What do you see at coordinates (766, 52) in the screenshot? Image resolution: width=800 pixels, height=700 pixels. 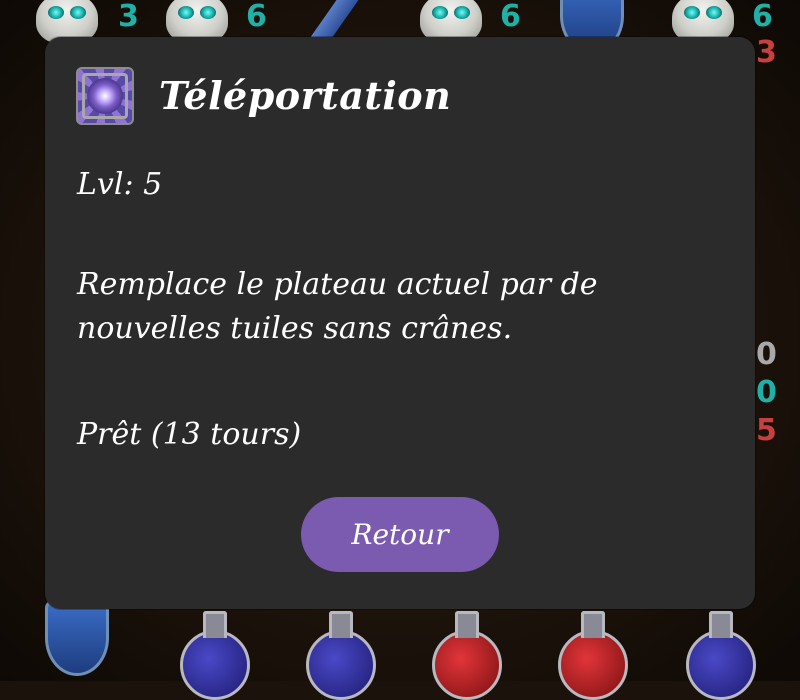 I see `side-count: 3` at bounding box center [766, 52].